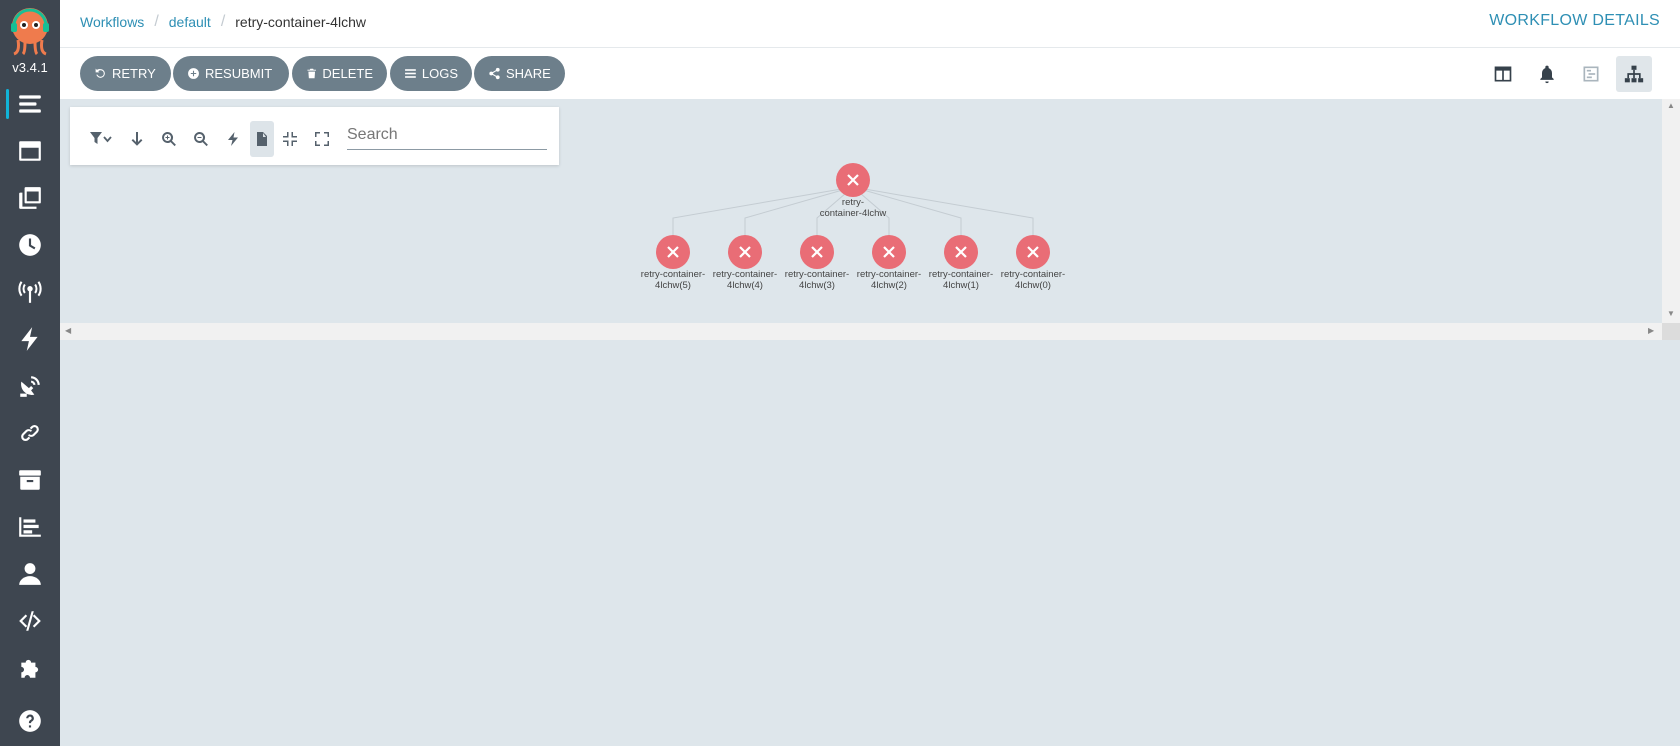  I want to click on arrow-down-button, so click(137, 139).